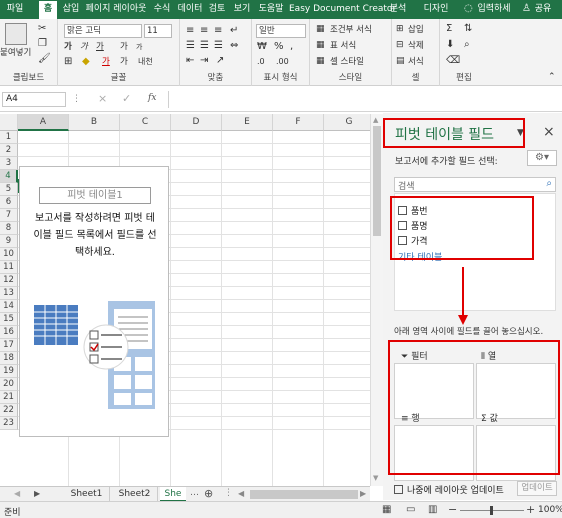  Describe the element at coordinates (190, 9) in the screenshot. I see `tab-data: 데이터` at that location.